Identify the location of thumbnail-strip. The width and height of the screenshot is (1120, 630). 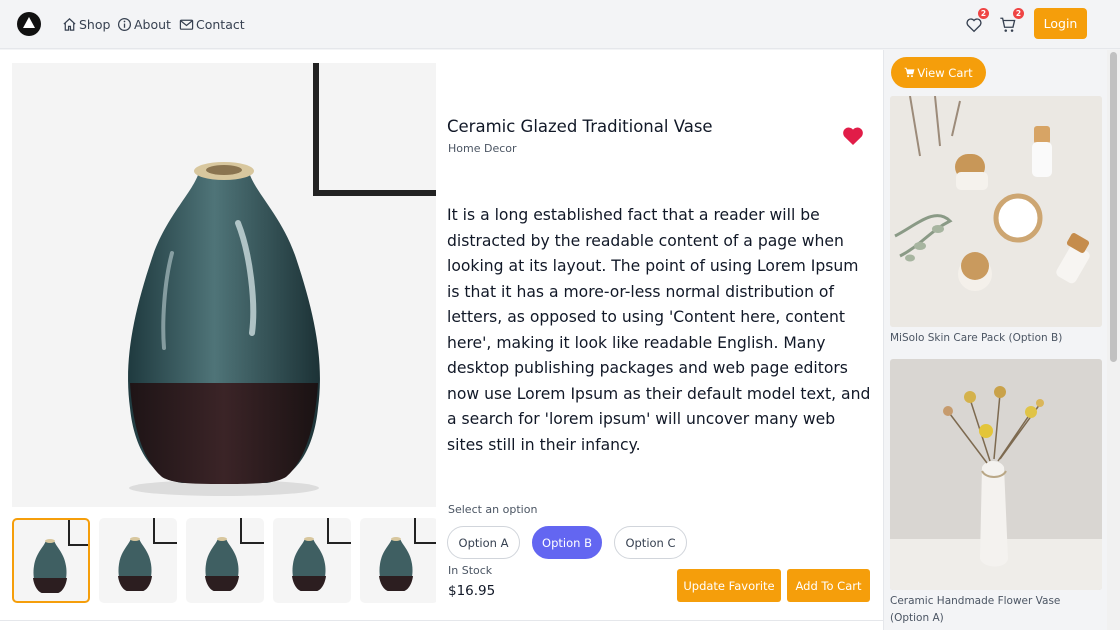
(224, 560).